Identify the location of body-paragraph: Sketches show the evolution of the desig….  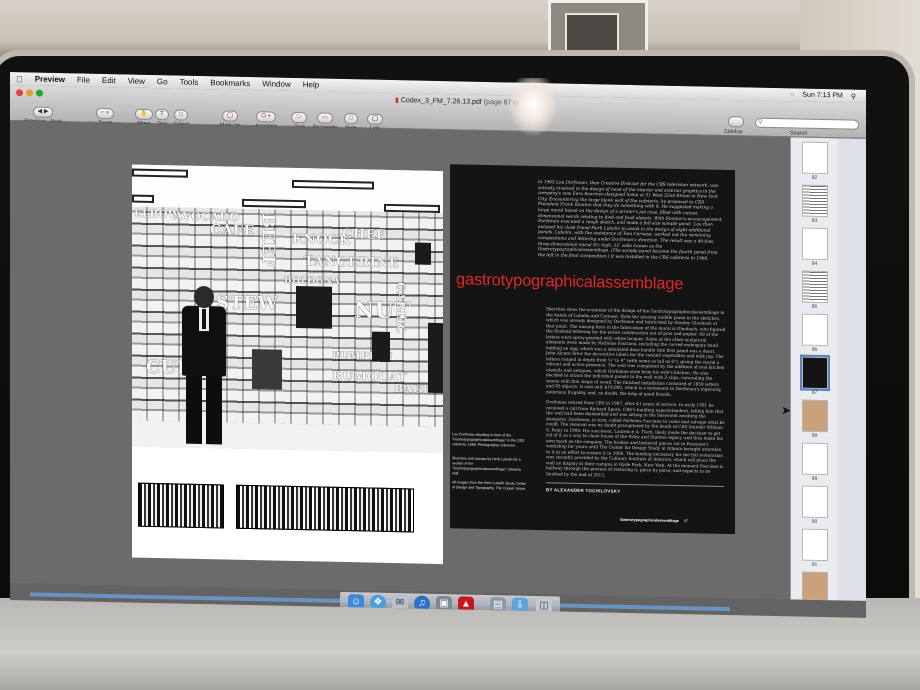
(636, 351).